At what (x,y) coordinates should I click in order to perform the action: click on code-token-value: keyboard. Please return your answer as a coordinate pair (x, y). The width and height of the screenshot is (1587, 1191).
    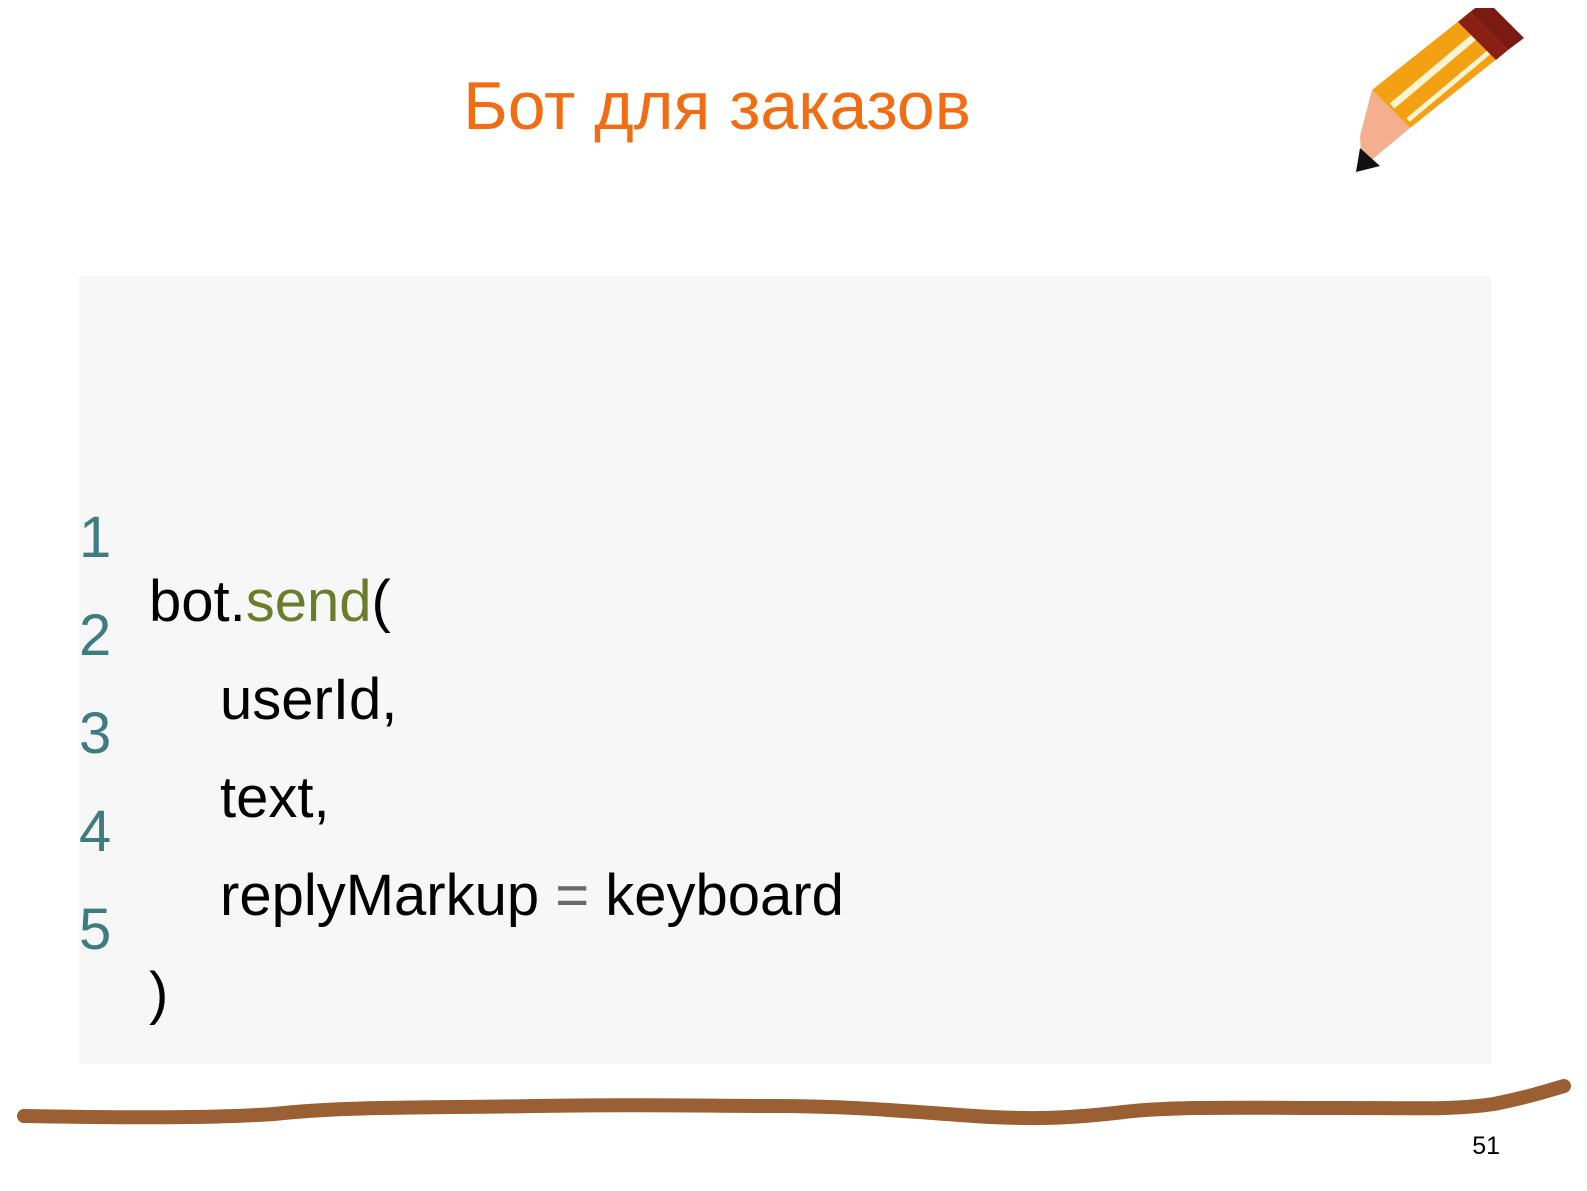
    Looking at the image, I should click on (716, 895).